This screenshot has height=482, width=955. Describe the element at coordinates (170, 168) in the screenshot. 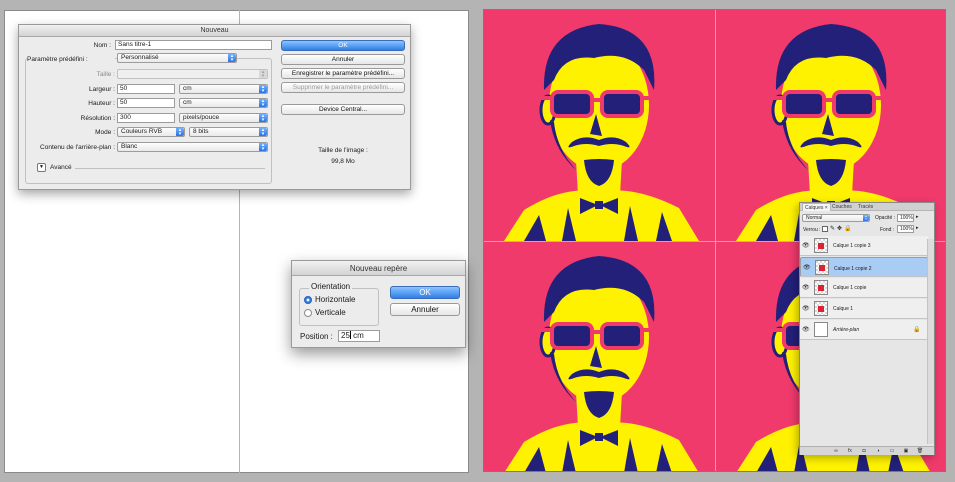

I see `advanced-divider` at that location.